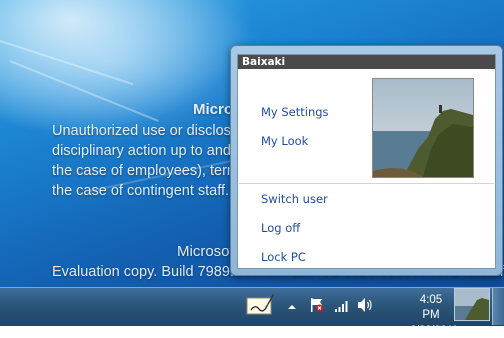 This screenshot has height=338, width=504. I want to click on landscape-thumbnail-icon, so click(472, 304).